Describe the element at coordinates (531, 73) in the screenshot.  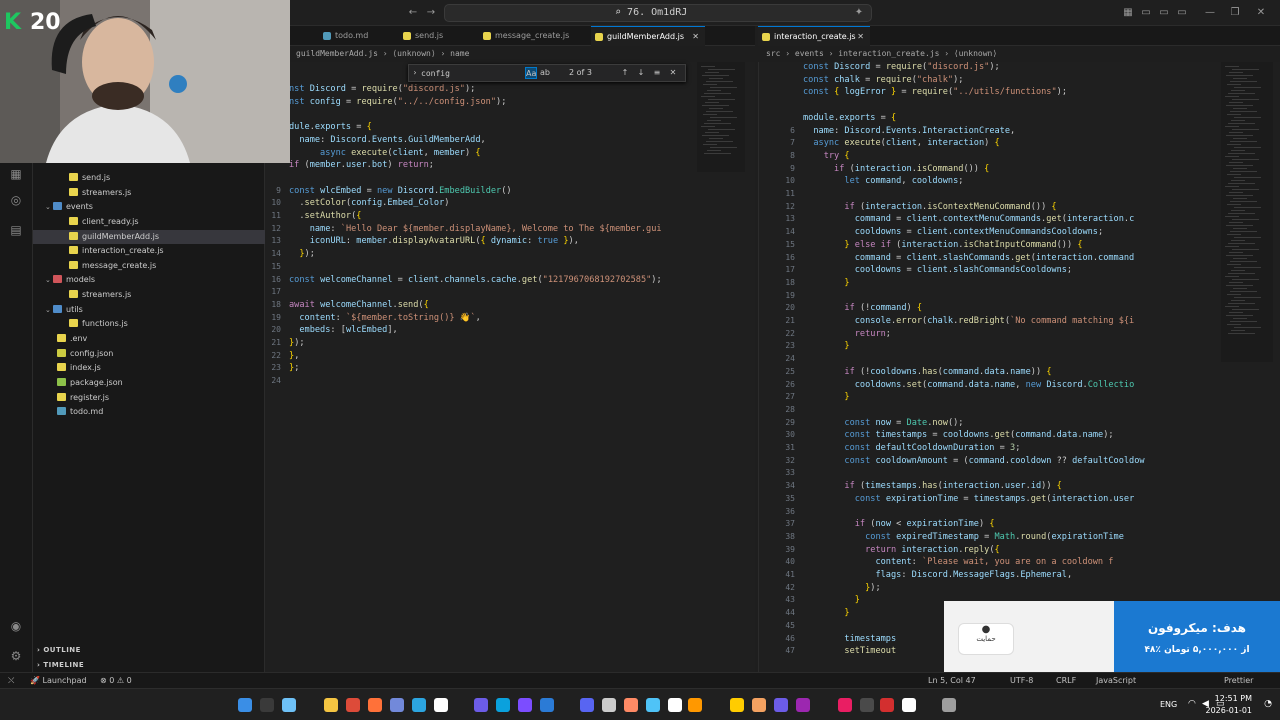
I see `match-case-button: Aa` at that location.